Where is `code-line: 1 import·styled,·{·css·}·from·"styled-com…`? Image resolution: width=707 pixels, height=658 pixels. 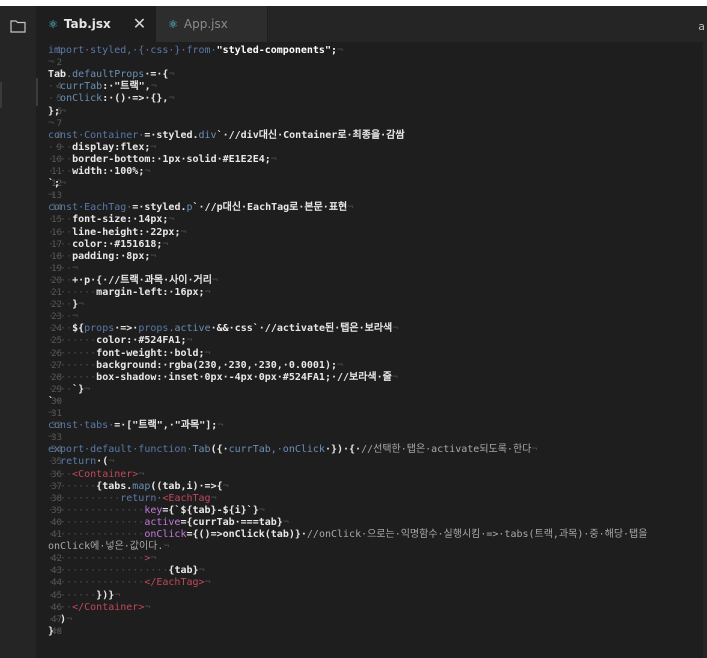
code-line: 1 import·styled,·{·css·}·from·"styled-com… is located at coordinates (371, 51).